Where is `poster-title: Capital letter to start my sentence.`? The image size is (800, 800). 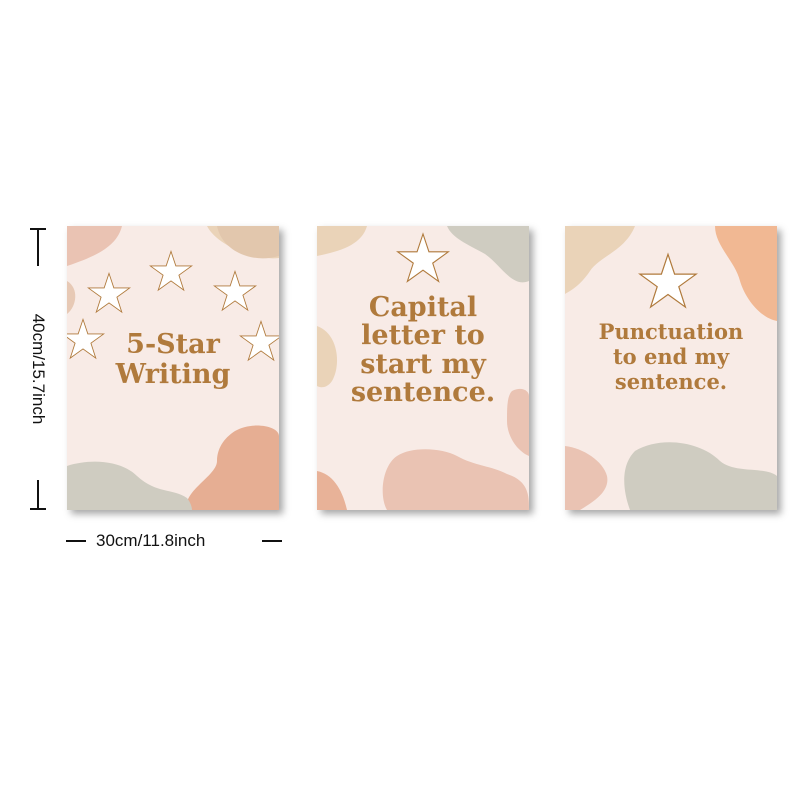
poster-title: Capital letter to start my sentence. is located at coordinates (423, 350).